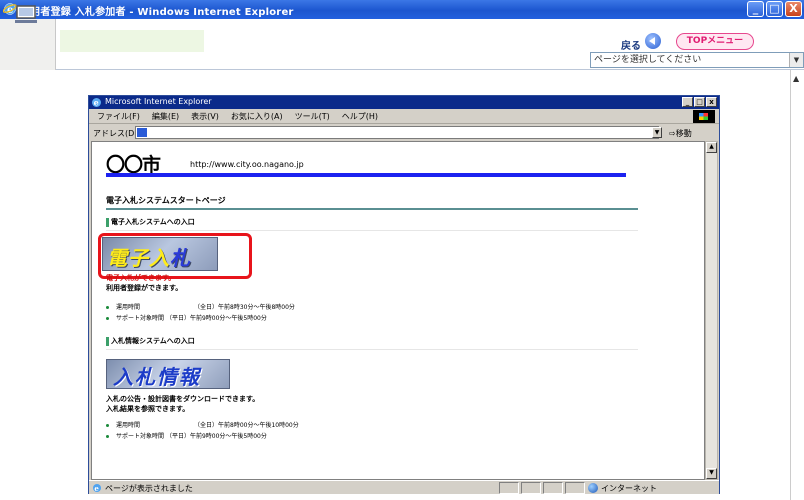  What do you see at coordinates (205, 116) in the screenshot?
I see `menu-item: 表示(V)` at bounding box center [205, 116].